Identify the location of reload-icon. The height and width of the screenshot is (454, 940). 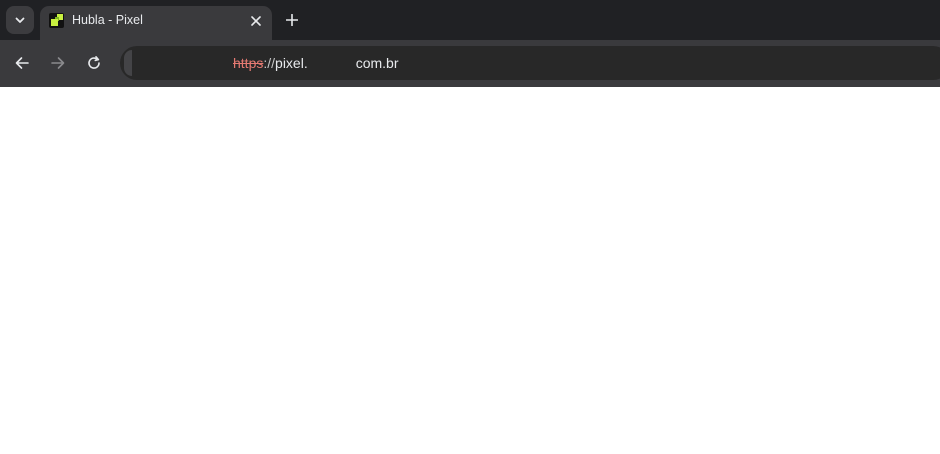
(94, 62).